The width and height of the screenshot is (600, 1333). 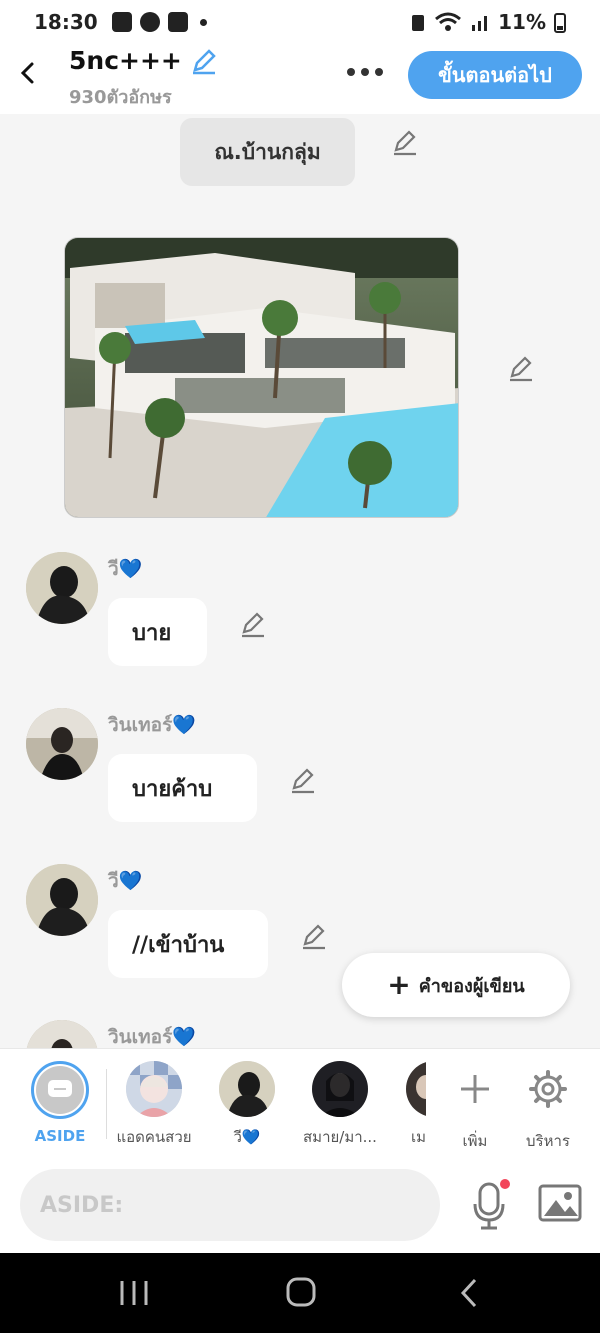 I want to click on status-bar: 18:30 11%, so click(x=300, y=22).